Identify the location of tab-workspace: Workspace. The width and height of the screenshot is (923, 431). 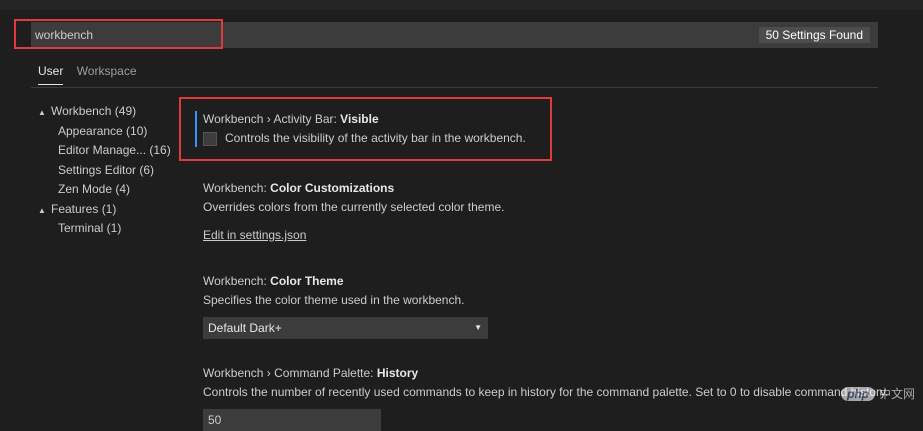
(107, 74).